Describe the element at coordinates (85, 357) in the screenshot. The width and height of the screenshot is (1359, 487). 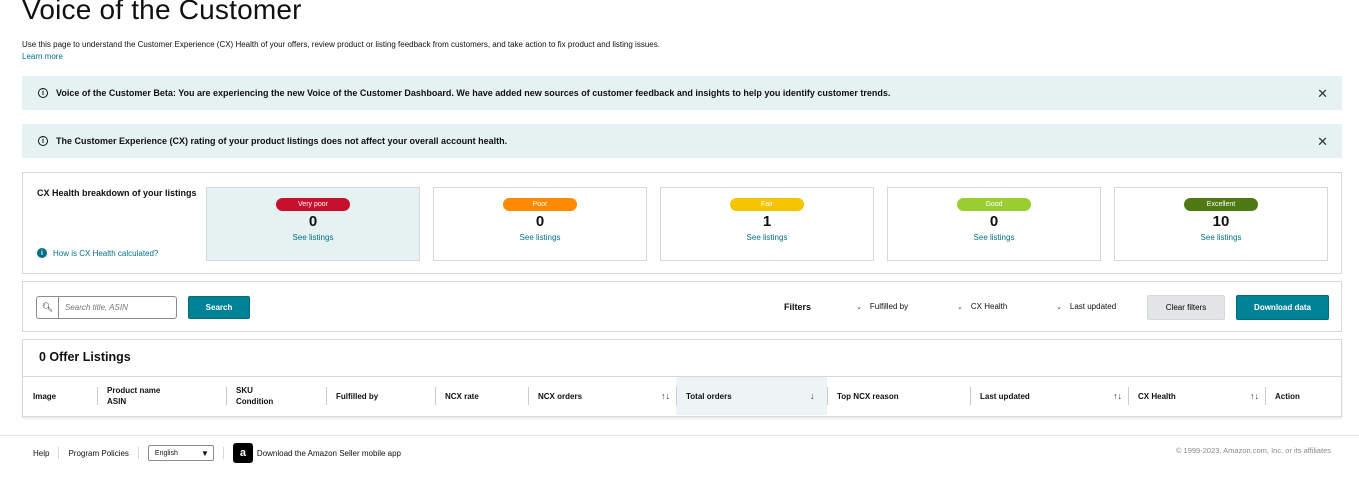
I see `table-title: 0 Offer Listings` at that location.